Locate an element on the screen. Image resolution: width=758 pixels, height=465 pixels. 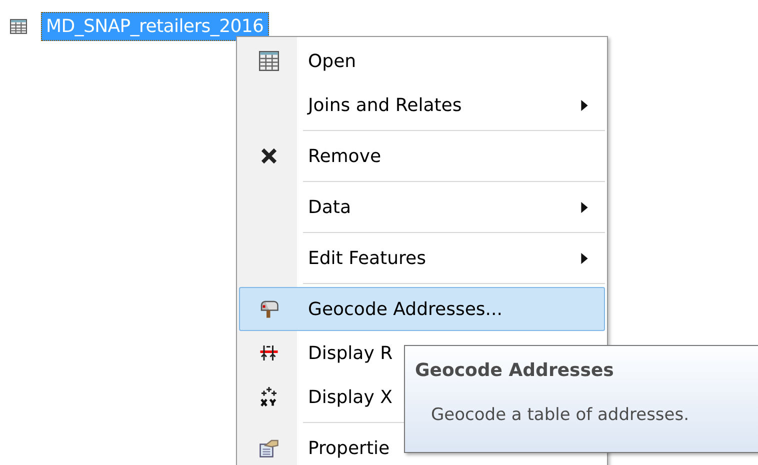
tooltip-text: Geocode a table of addresses. is located at coordinates (560, 415).